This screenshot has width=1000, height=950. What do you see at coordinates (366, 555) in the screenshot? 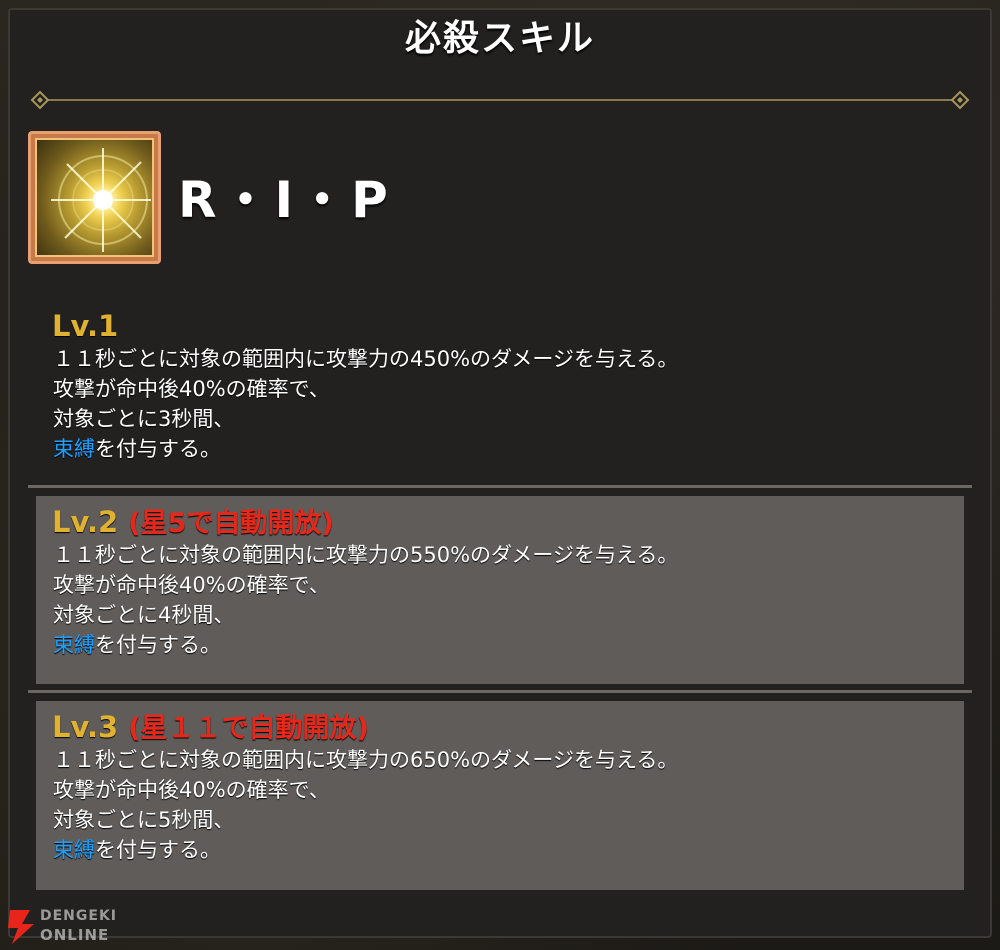
I see `description-line: １１秒ごとに対象の範囲内に攻撃力の550%のダメージを与える。` at bounding box center [366, 555].